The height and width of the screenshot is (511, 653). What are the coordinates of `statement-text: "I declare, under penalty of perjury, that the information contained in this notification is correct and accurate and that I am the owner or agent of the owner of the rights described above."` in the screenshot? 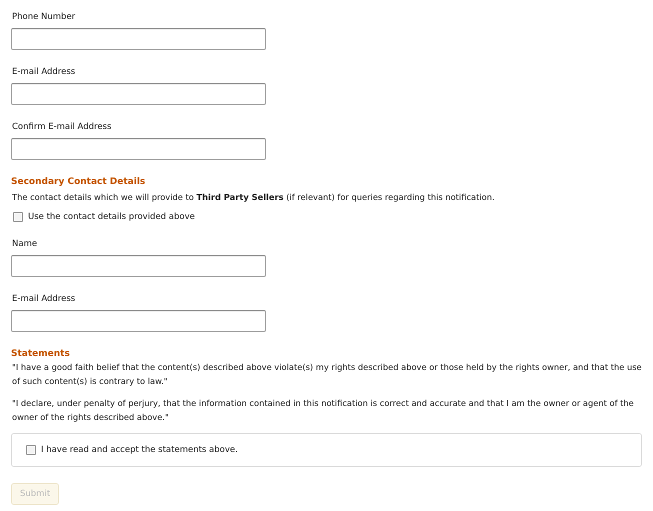 It's located at (323, 410).